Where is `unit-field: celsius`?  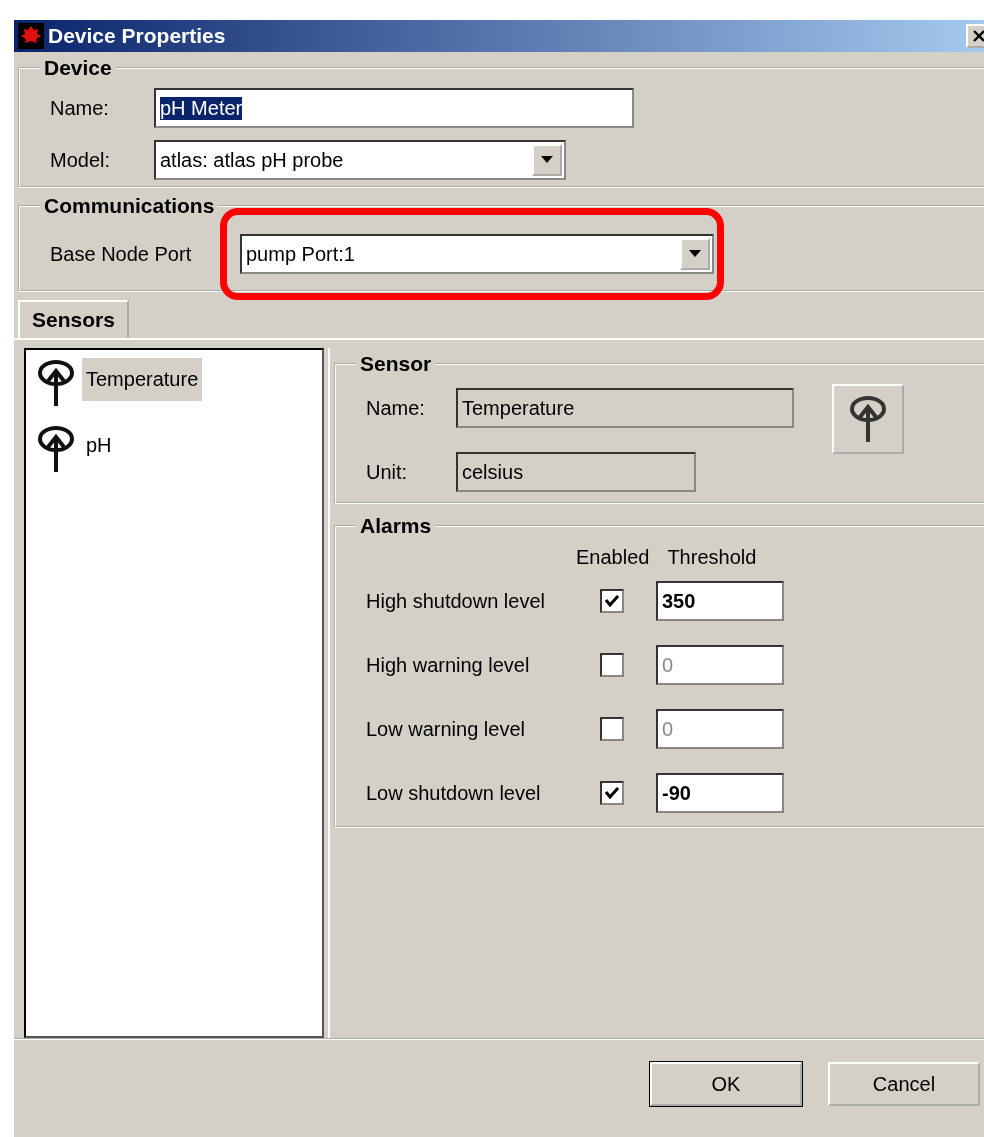
unit-field: celsius is located at coordinates (576, 472).